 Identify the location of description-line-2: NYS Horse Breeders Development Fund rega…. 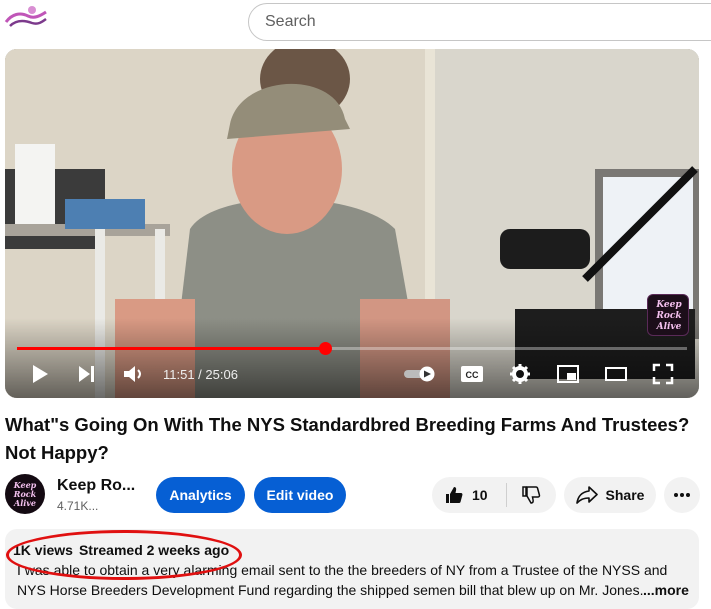
(330, 590).